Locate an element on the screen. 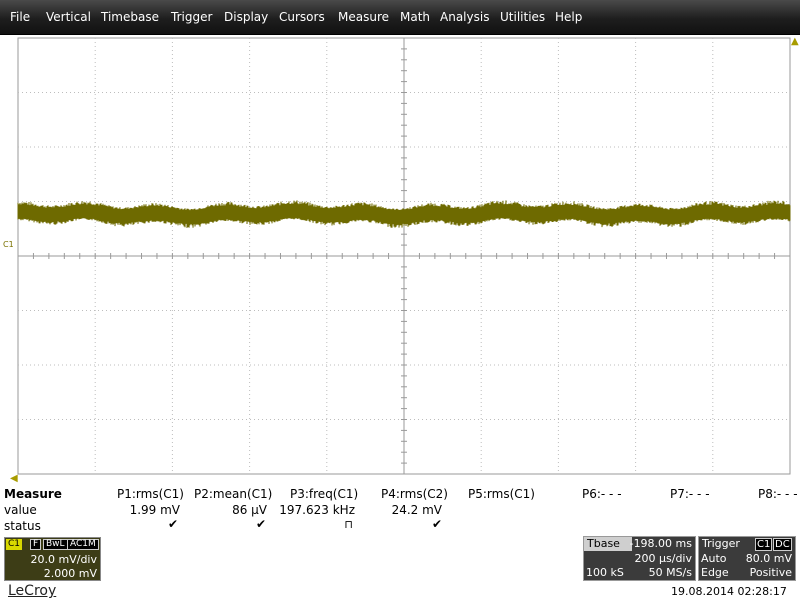  menu-cursors: Cursors is located at coordinates (302, 17).